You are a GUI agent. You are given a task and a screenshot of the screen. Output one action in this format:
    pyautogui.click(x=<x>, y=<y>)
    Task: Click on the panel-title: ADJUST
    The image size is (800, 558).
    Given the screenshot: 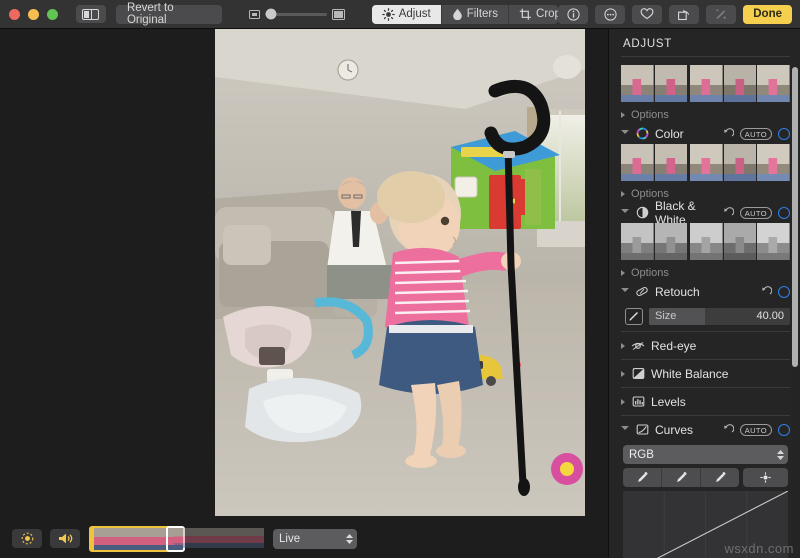 What is the action you would take?
    pyautogui.click(x=647, y=44)
    